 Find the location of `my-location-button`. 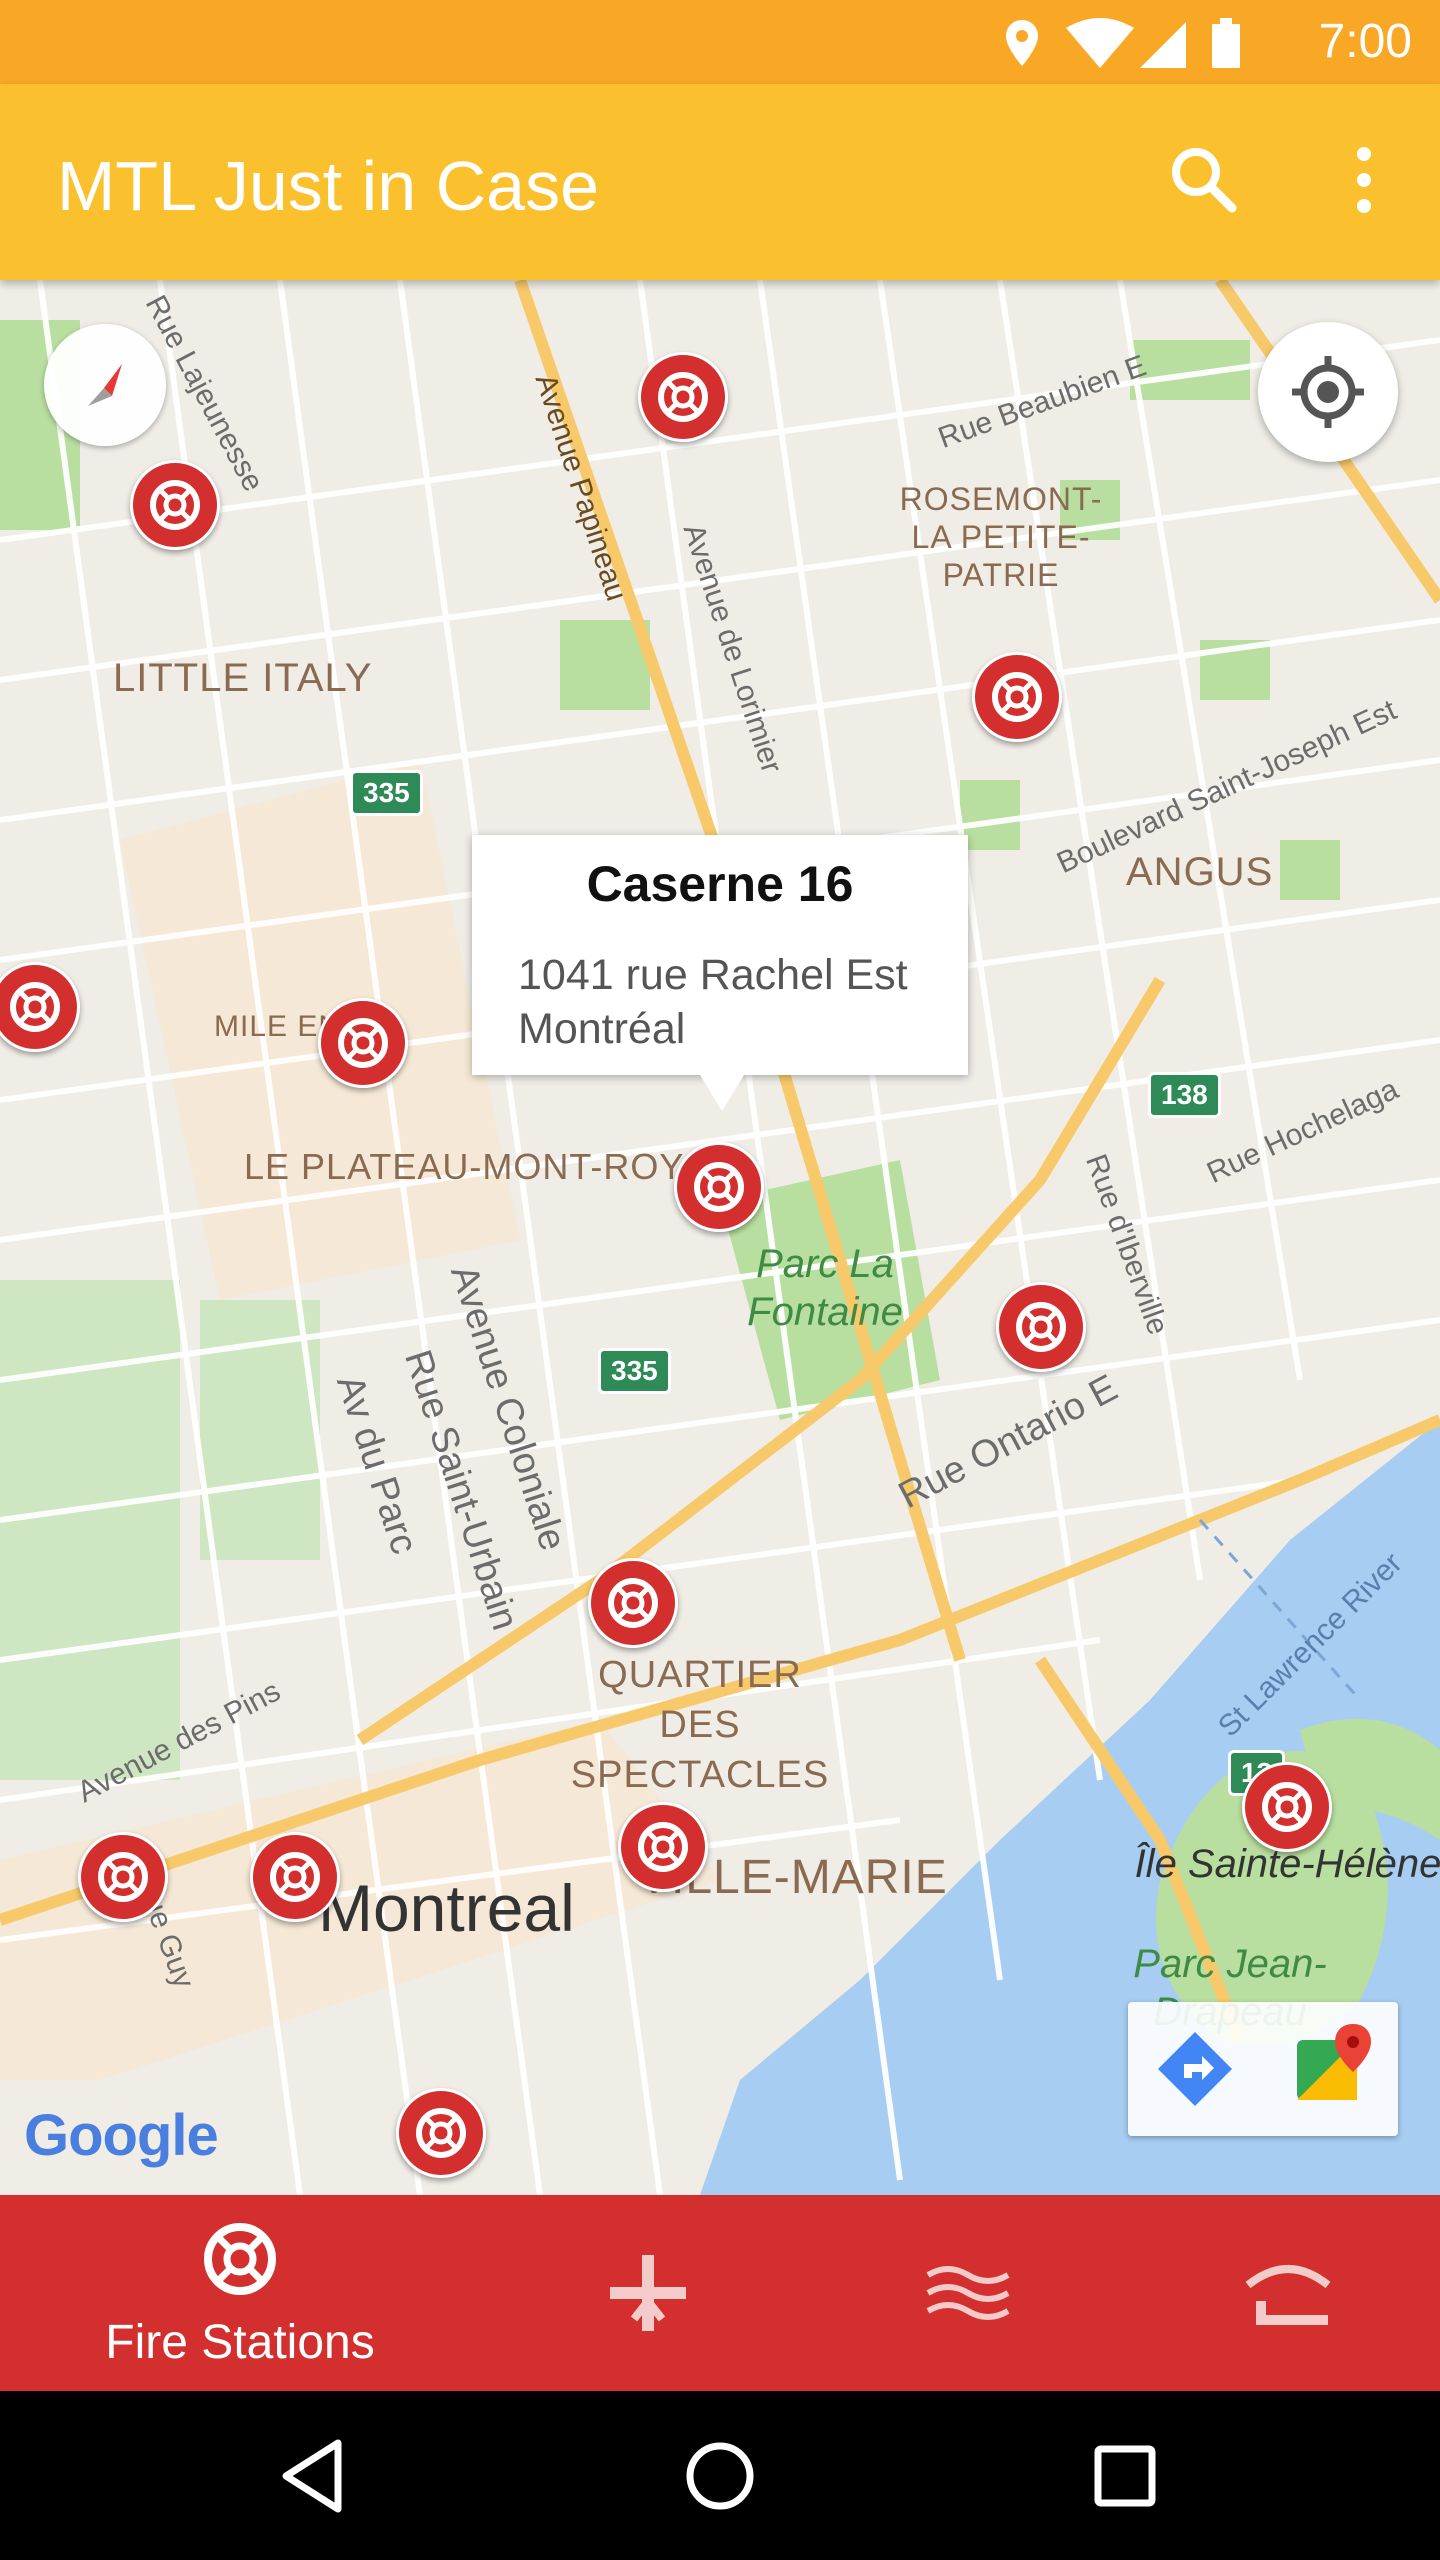

my-location-button is located at coordinates (1328, 392).